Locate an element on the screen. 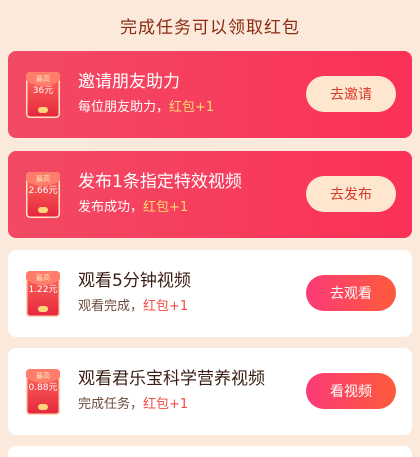 Image resolution: width=420 pixels, height=457 pixels. envelope-amount: 1.22元 is located at coordinates (43, 290).